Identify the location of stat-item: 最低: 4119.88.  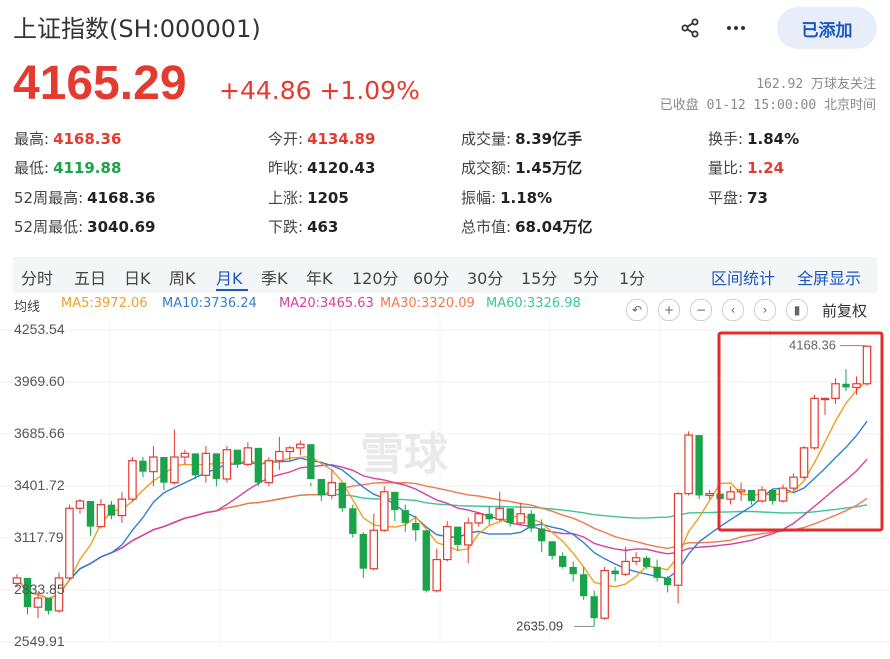
(67, 167).